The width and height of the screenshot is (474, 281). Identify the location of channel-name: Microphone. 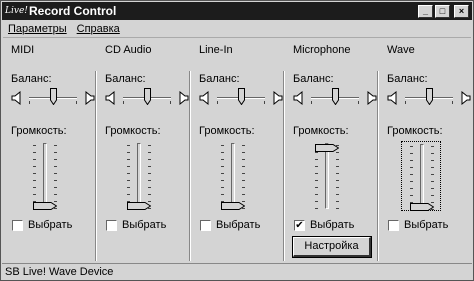
(322, 50).